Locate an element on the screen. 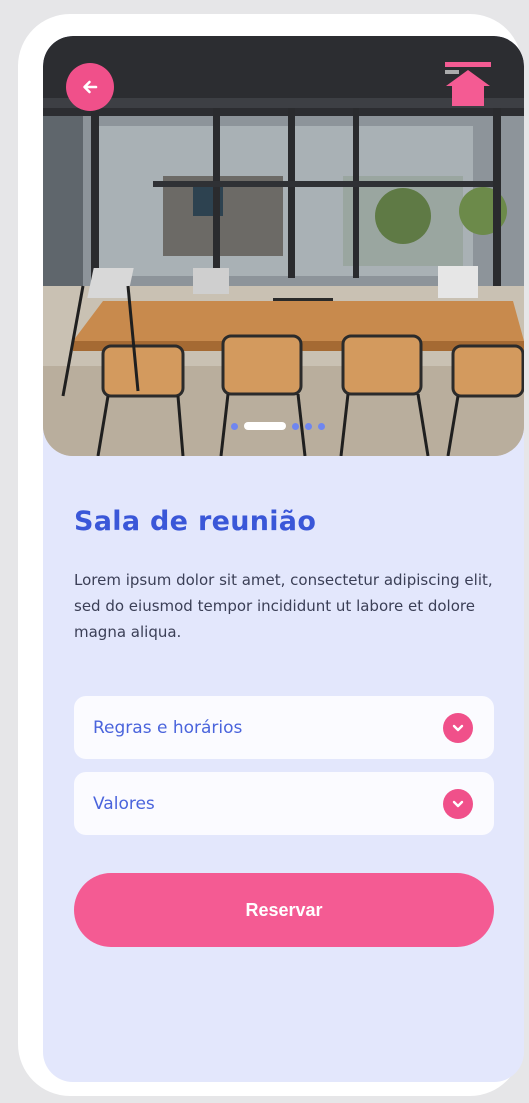 The height and width of the screenshot is (1103, 529). carousel-dot-active is located at coordinates (265, 426).